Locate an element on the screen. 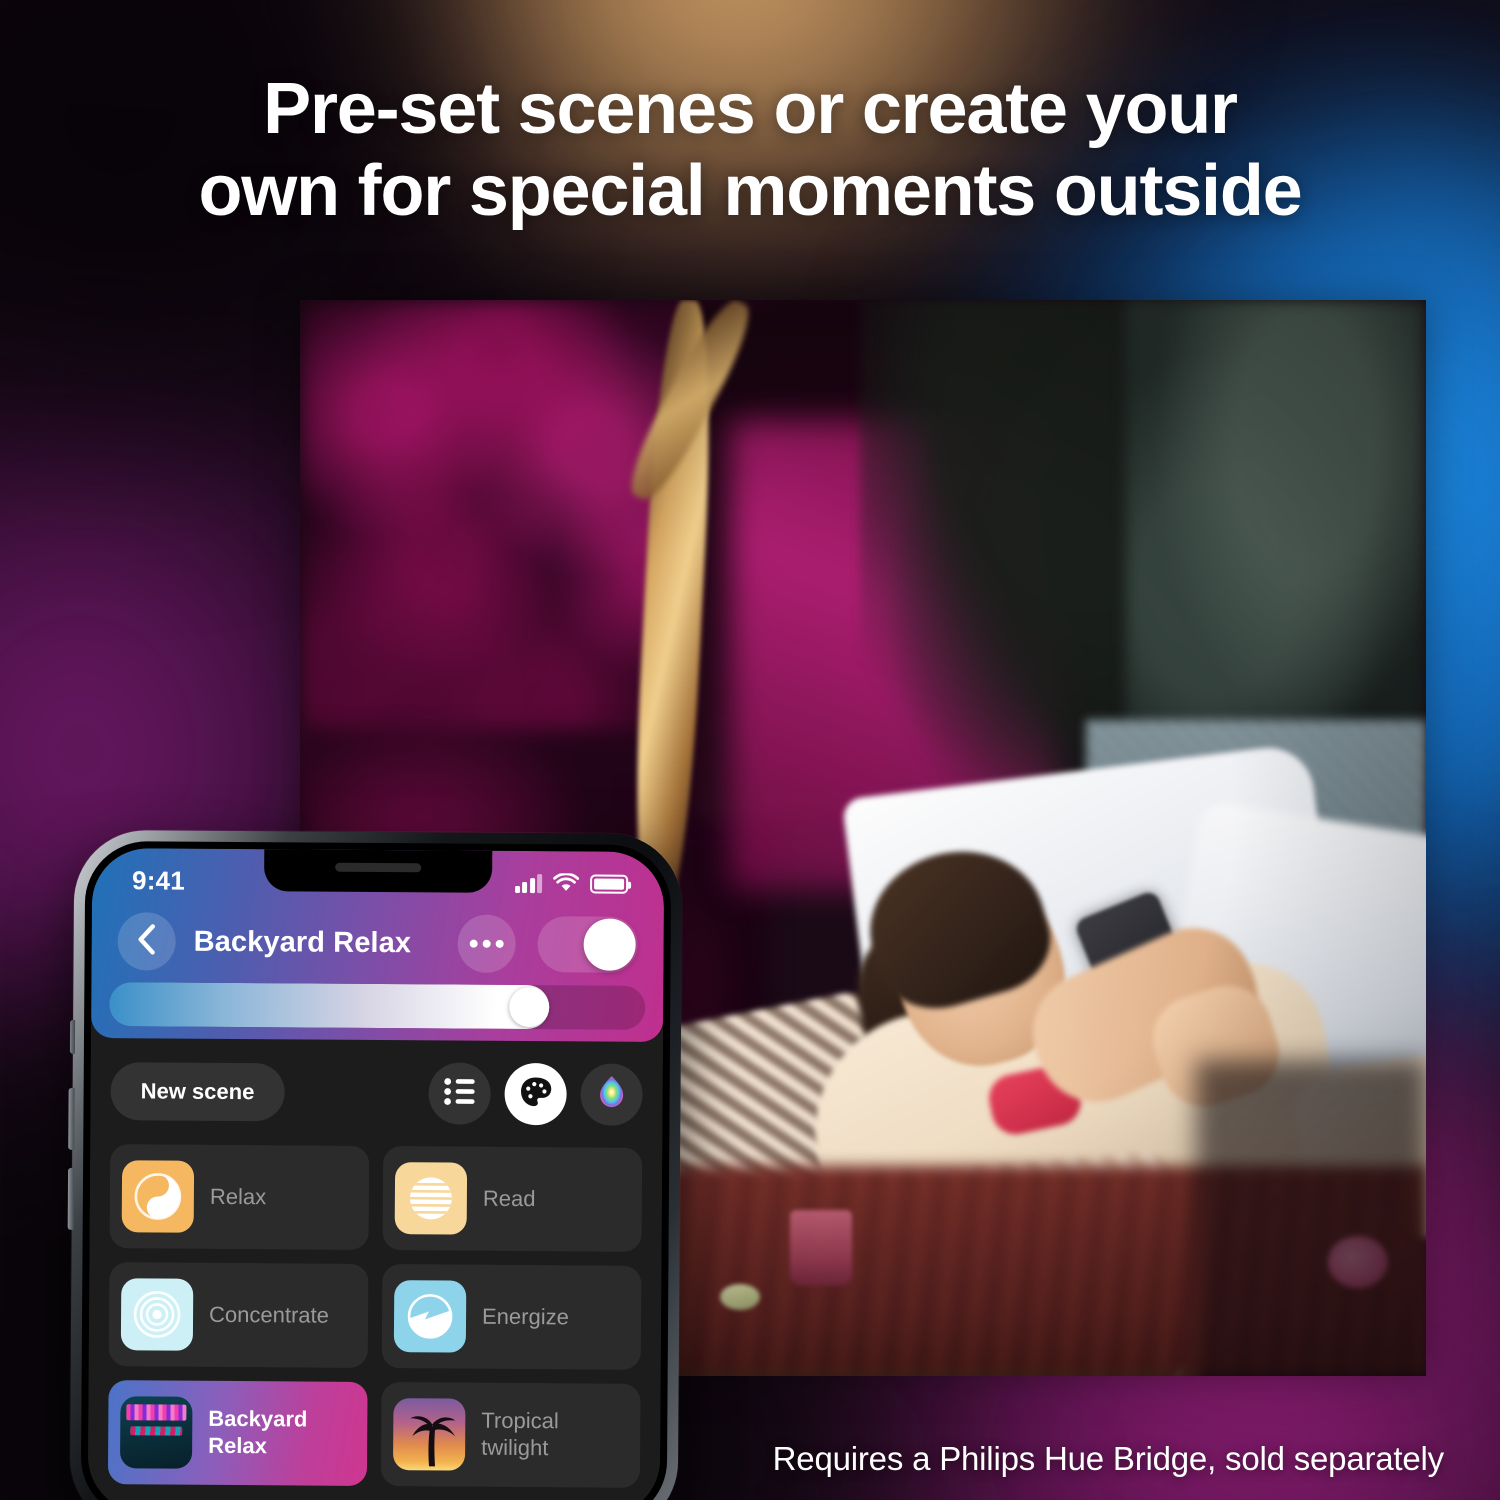  cellular-signal-icon is located at coordinates (528, 883).